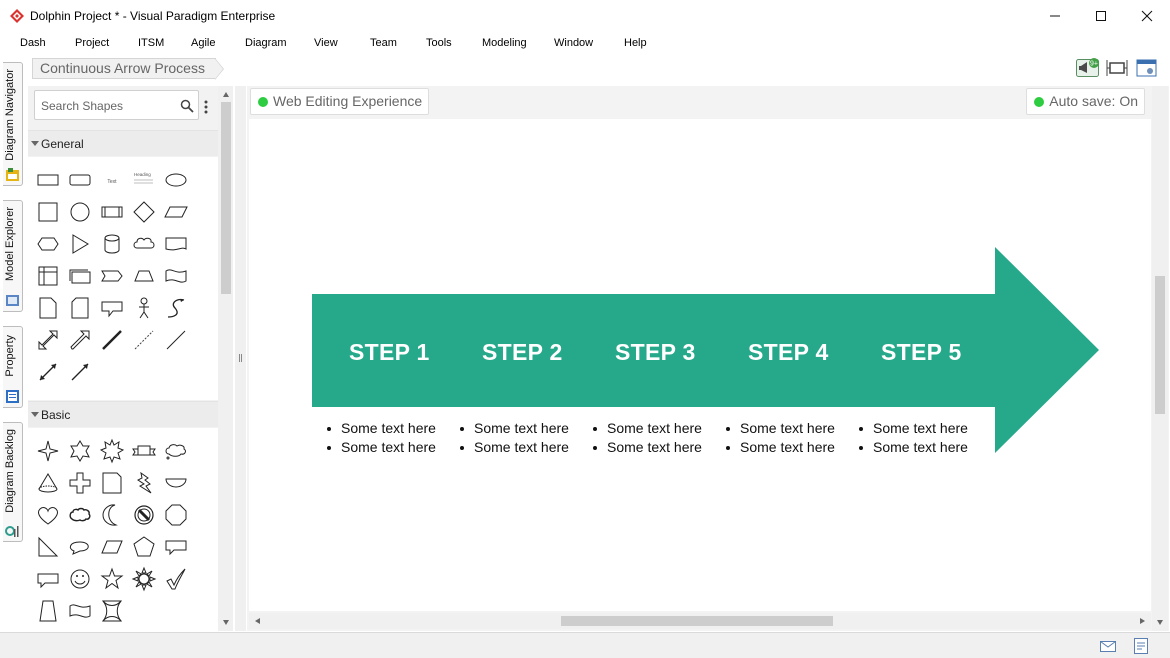  What do you see at coordinates (128, 69) in the screenshot?
I see `breadcrumb: Continuous Arrow Process` at bounding box center [128, 69].